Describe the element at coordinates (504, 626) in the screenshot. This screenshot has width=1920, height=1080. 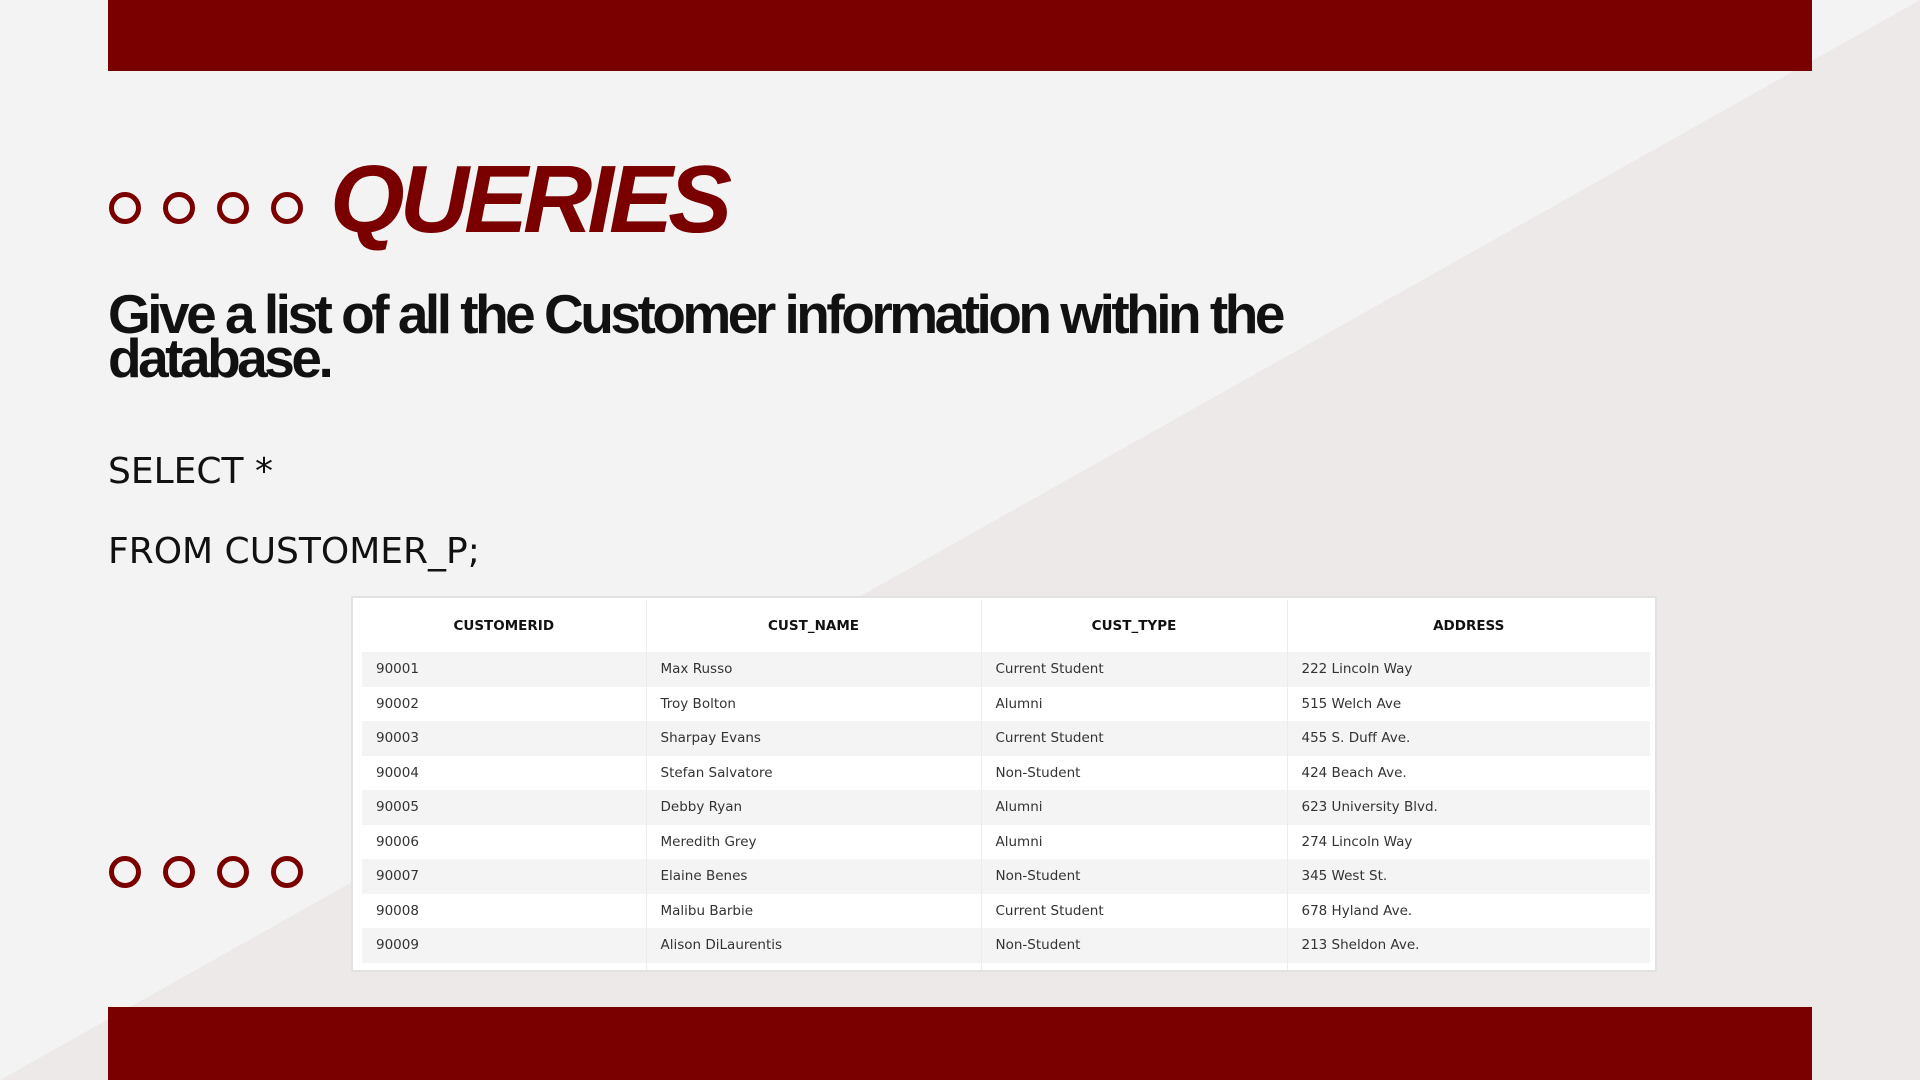
I see `column-header-customerid: CUSTOMERID` at that location.